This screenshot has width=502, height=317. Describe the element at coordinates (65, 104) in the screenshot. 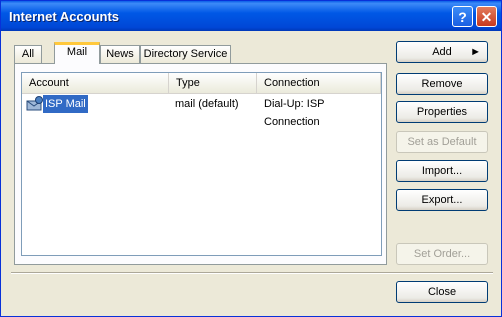

I see `account-name: ISP Mail` at that location.